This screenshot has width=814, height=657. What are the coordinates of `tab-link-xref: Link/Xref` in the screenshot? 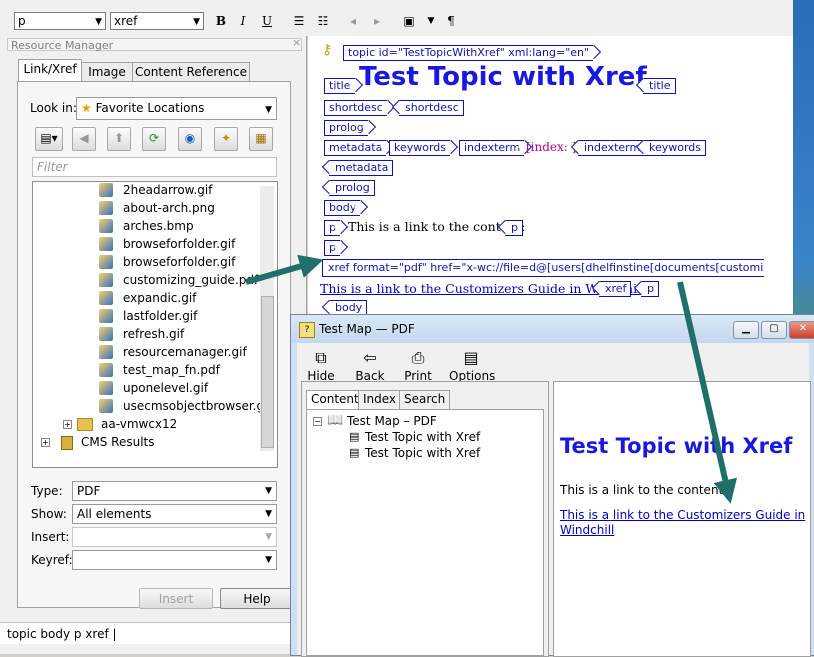 It's located at (50, 71).